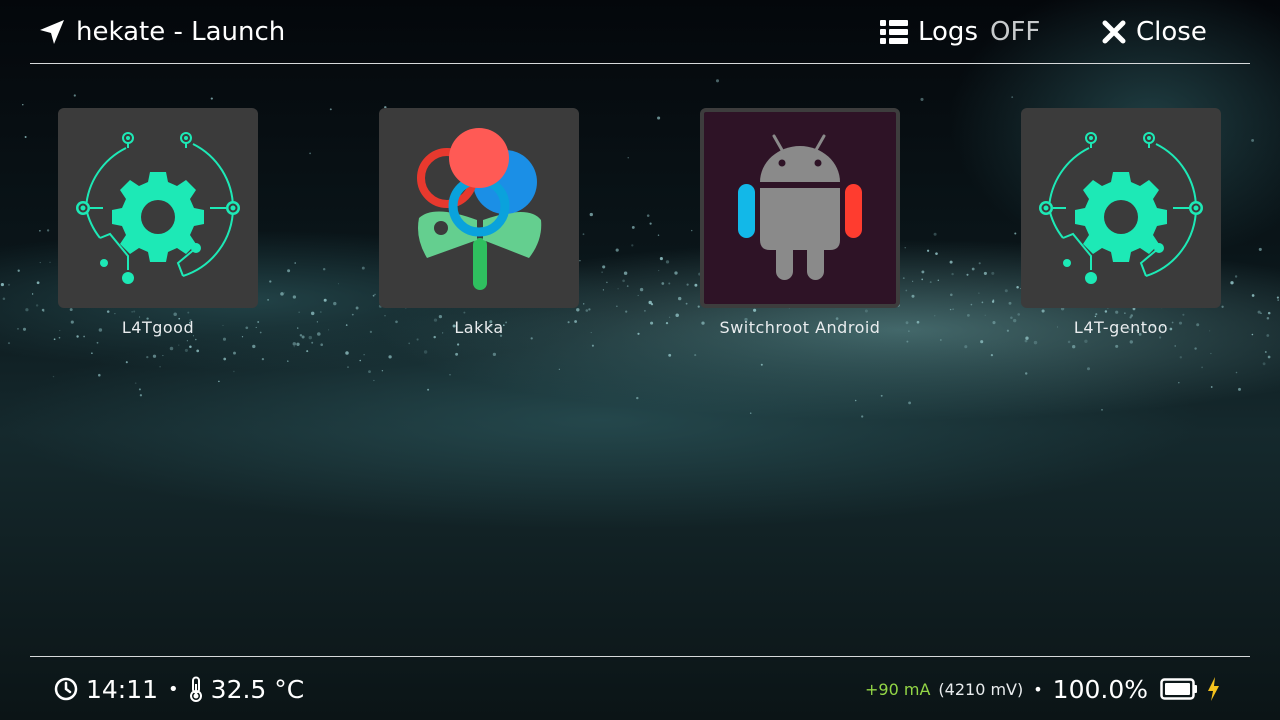 The height and width of the screenshot is (720, 1280). Describe the element at coordinates (800, 327) in the screenshot. I see `entry-label: Switchroot Android` at that location.